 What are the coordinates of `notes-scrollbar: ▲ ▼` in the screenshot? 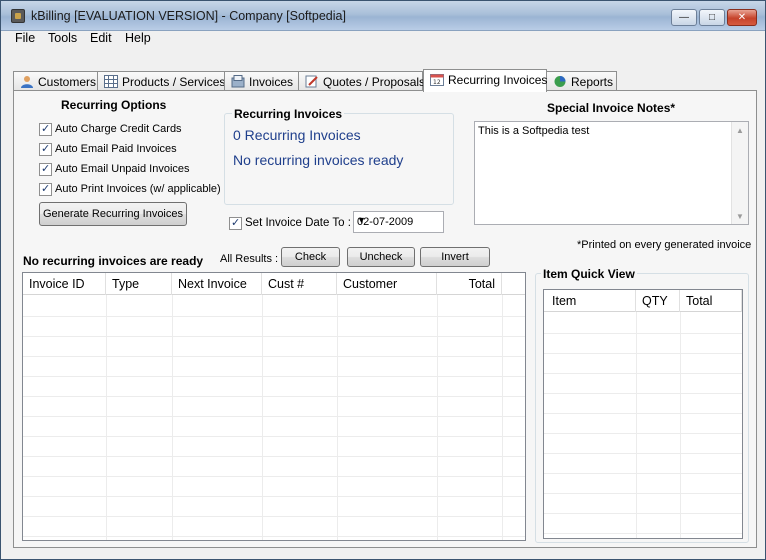 It's located at (739, 173).